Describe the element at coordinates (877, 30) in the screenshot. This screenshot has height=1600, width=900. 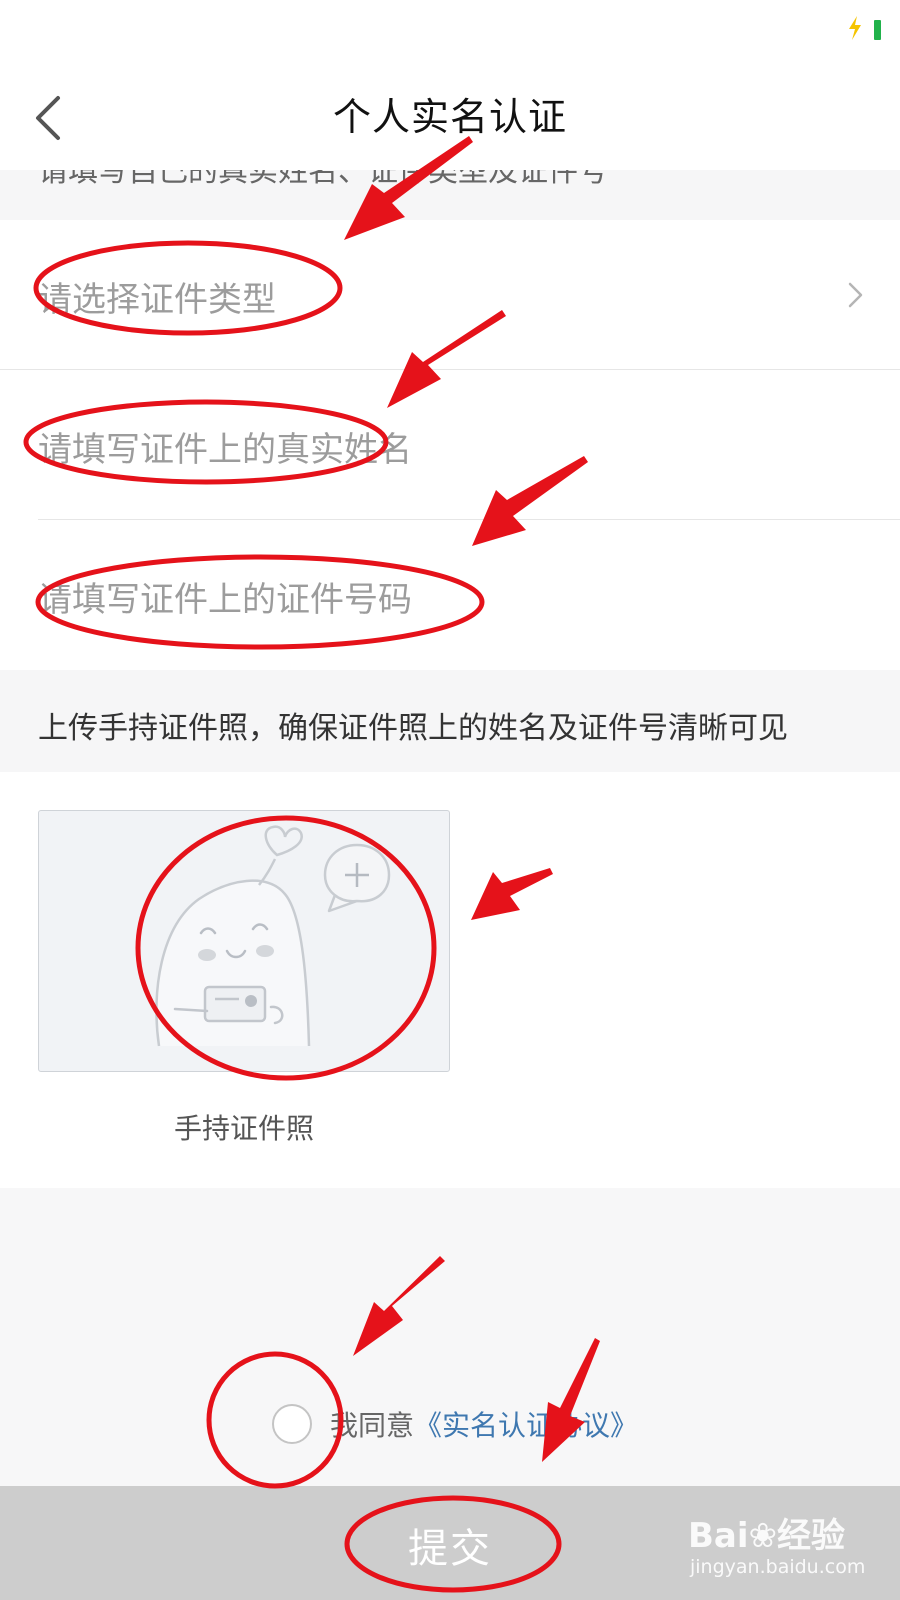
I see `battery-icon` at that location.